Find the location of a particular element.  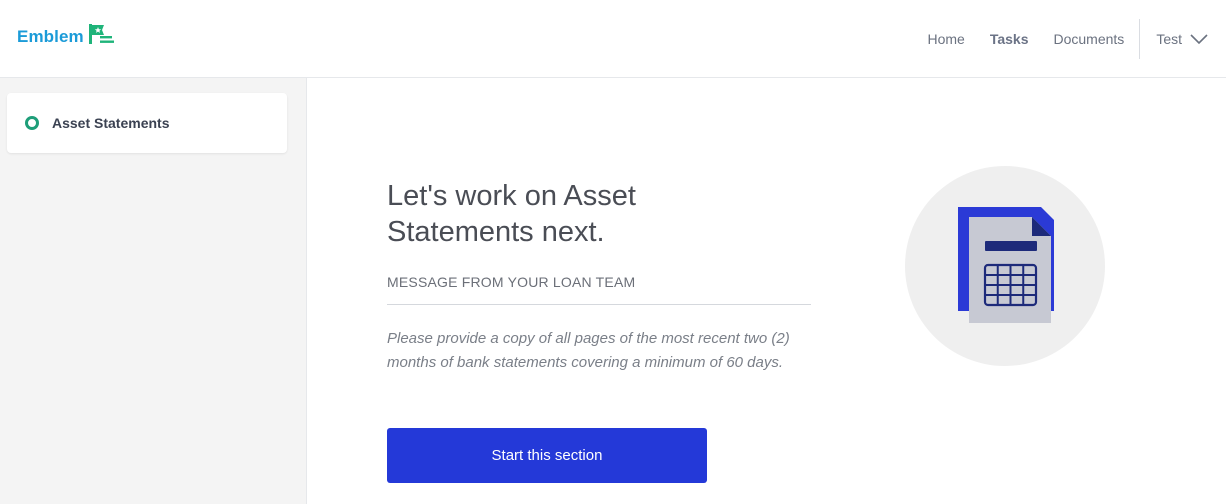

spreadsheet-document-icon is located at coordinates (1005, 266).